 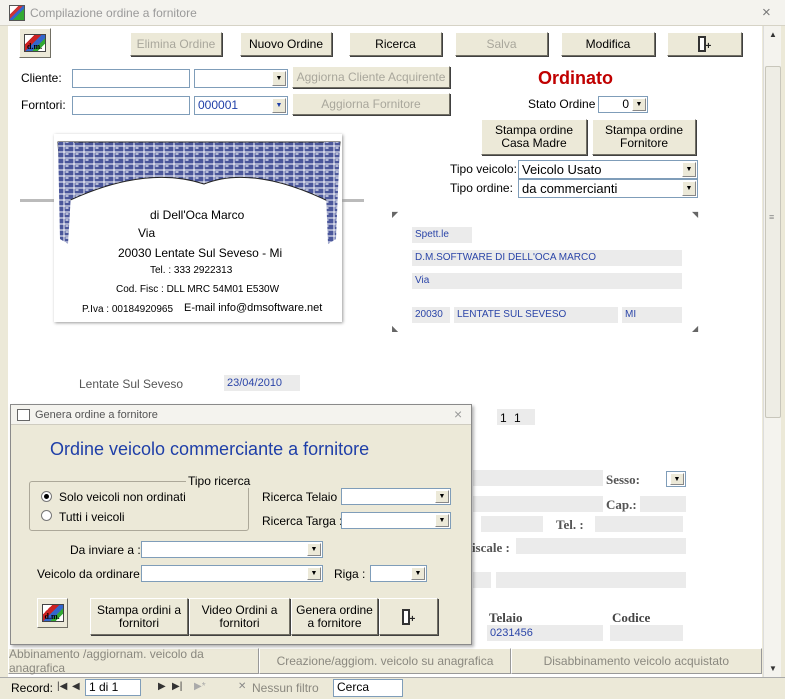 What do you see at coordinates (96, 415) in the screenshot?
I see `dialog-title: Genera ordine a fornitore` at bounding box center [96, 415].